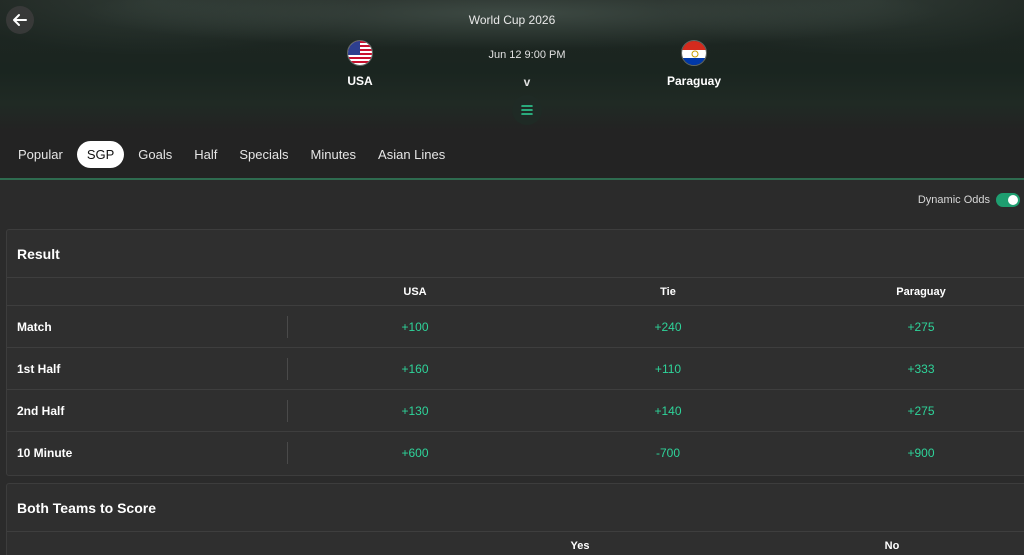  What do you see at coordinates (414, 327) in the screenshot?
I see `odds-button: +100` at bounding box center [414, 327].